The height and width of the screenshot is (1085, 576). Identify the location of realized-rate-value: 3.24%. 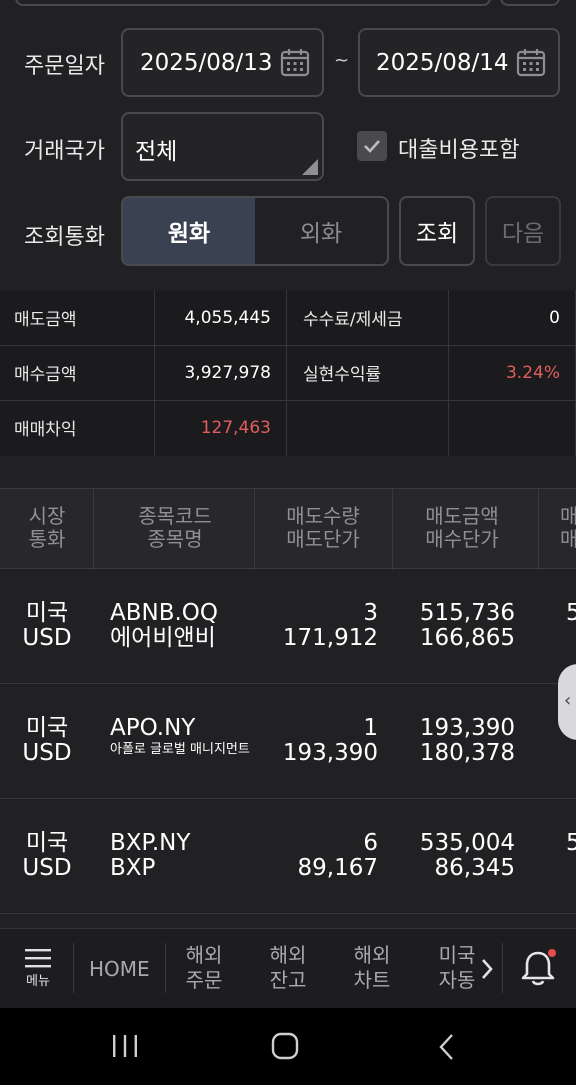
(532, 372).